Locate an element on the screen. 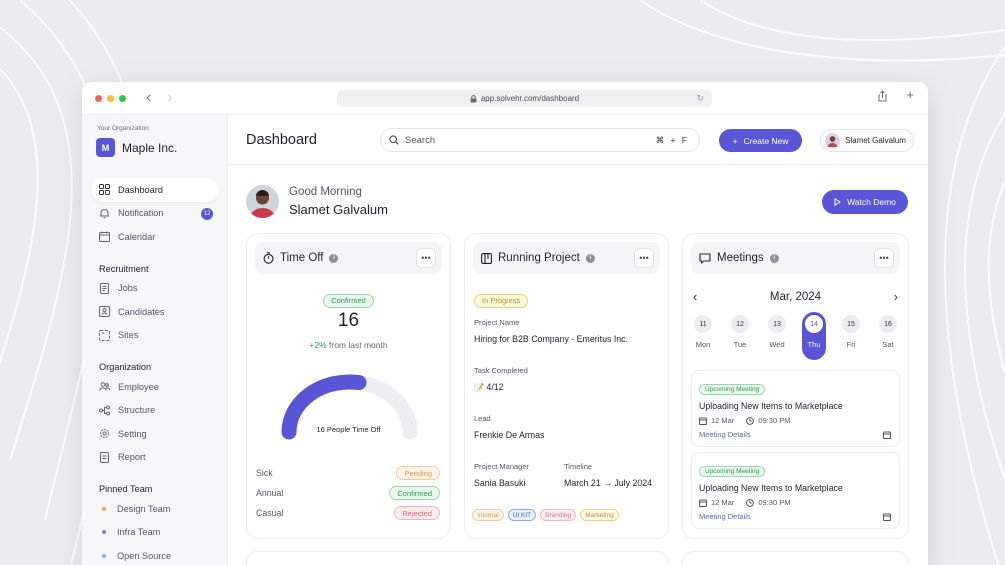  browser-toolbar: ‹ › app.solvehr.com/dashboard ↻ + is located at coordinates (505, 98).